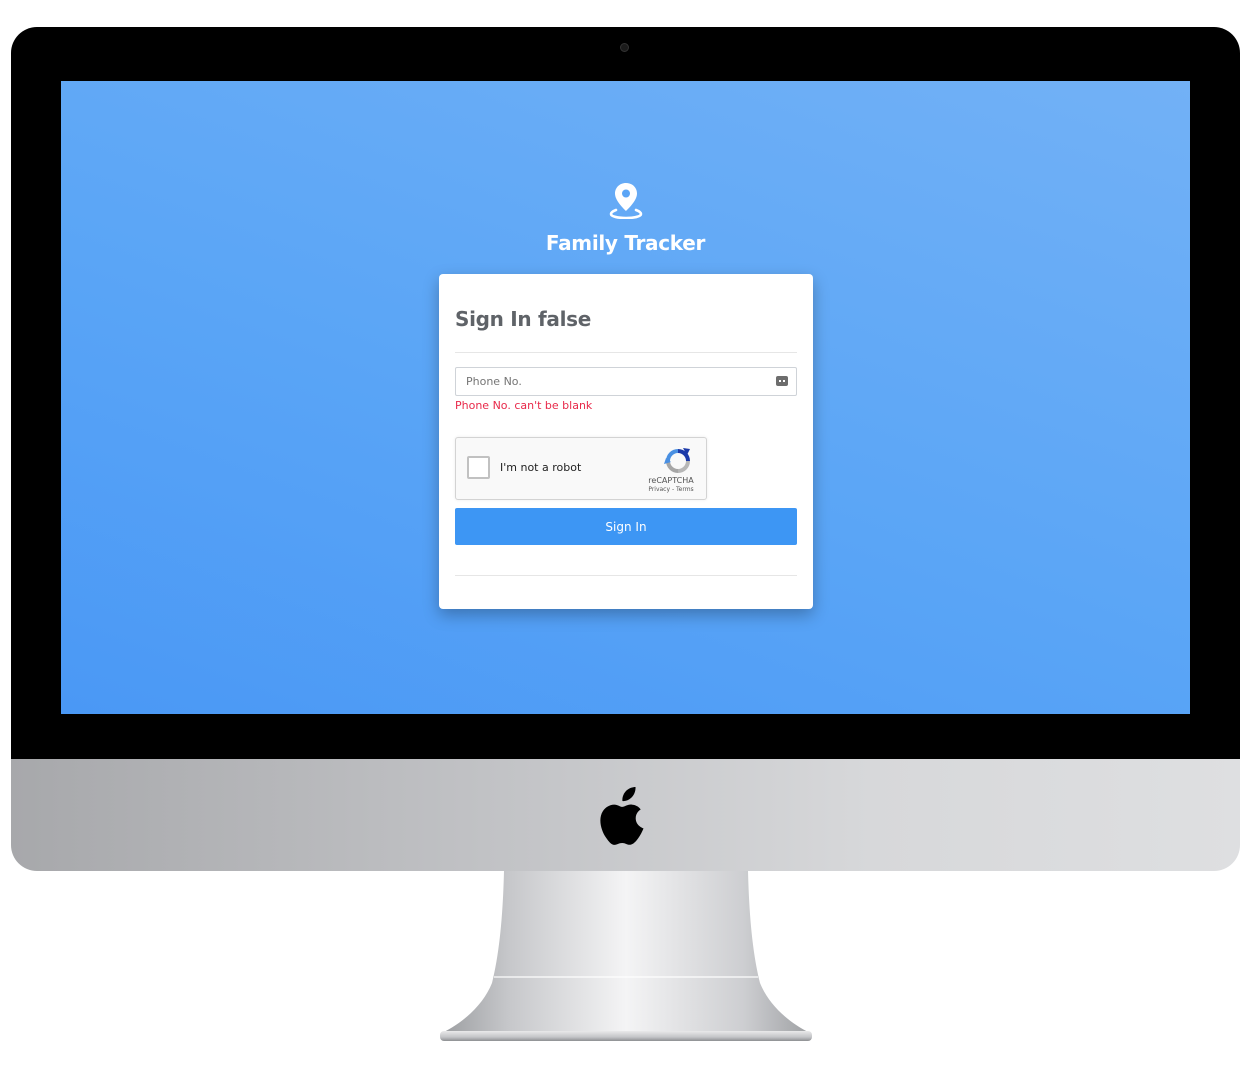  Describe the element at coordinates (541, 467) in the screenshot. I see `recaptcha-label: I'm not a robot` at that location.